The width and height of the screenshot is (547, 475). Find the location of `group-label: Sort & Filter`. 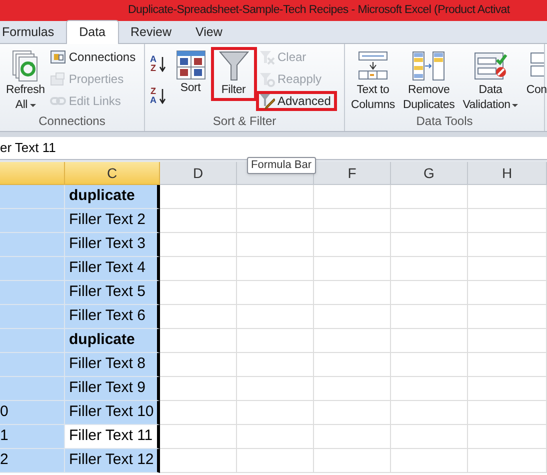

group-label: Sort & Filter is located at coordinates (244, 122).